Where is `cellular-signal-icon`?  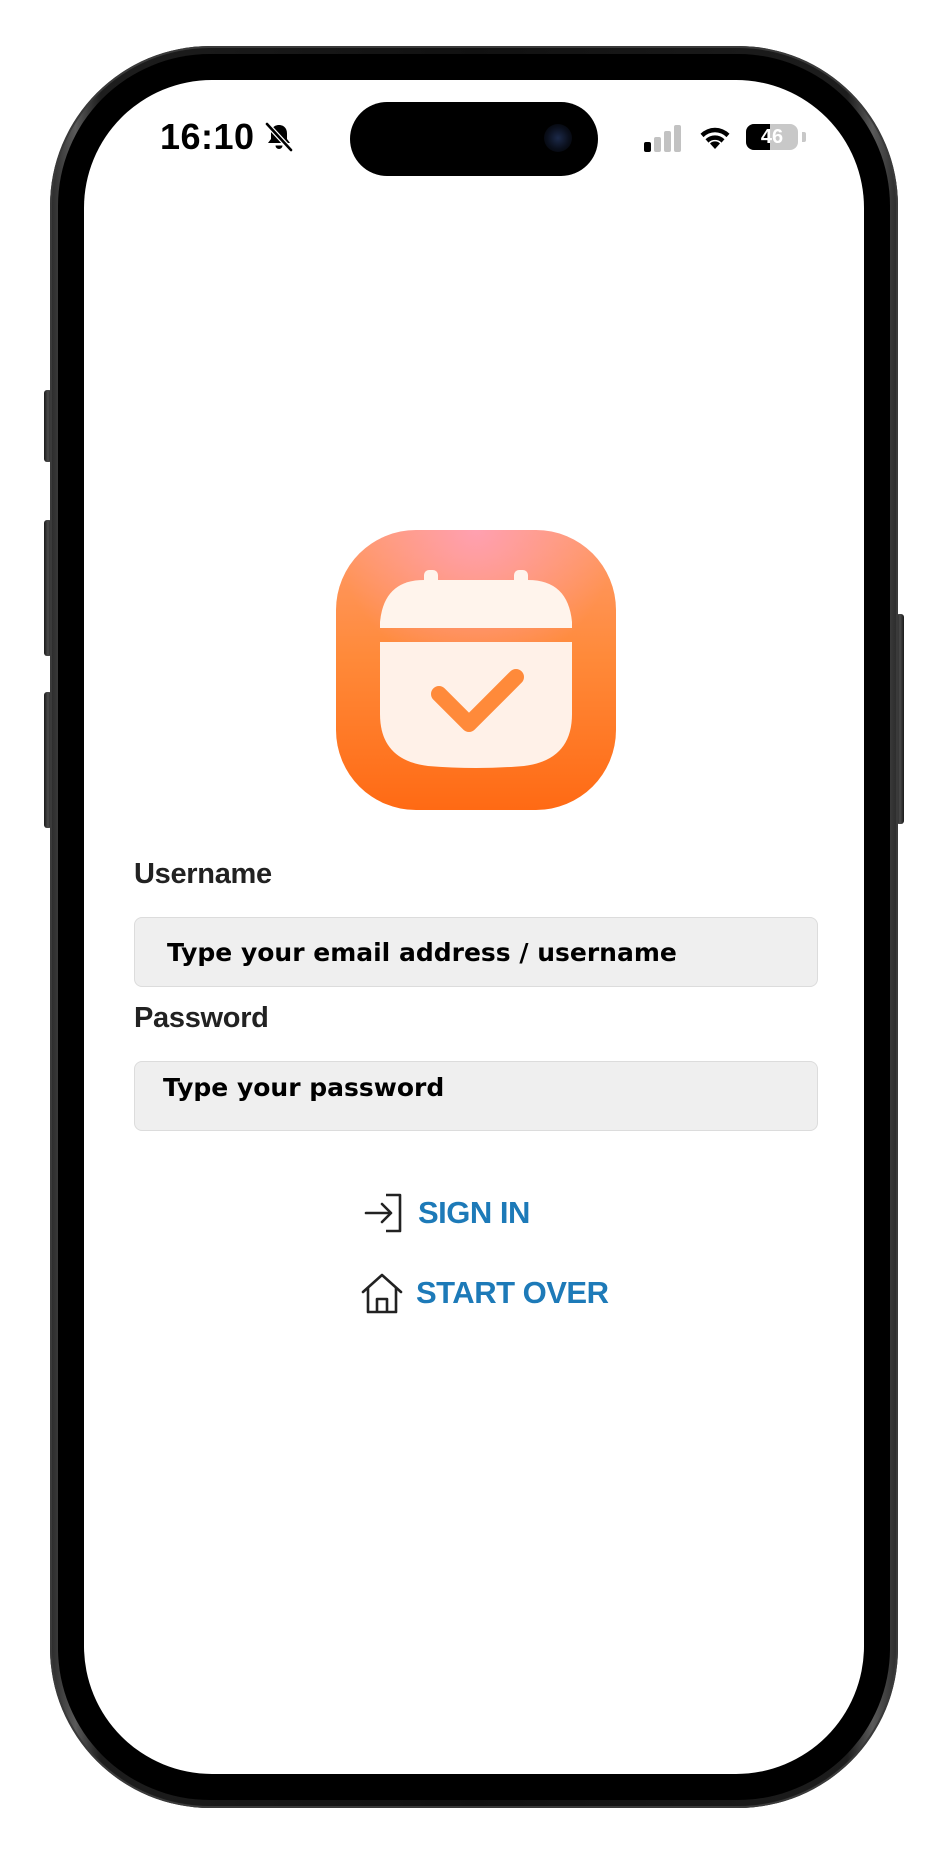
cellular-signal-icon is located at coordinates (662, 138).